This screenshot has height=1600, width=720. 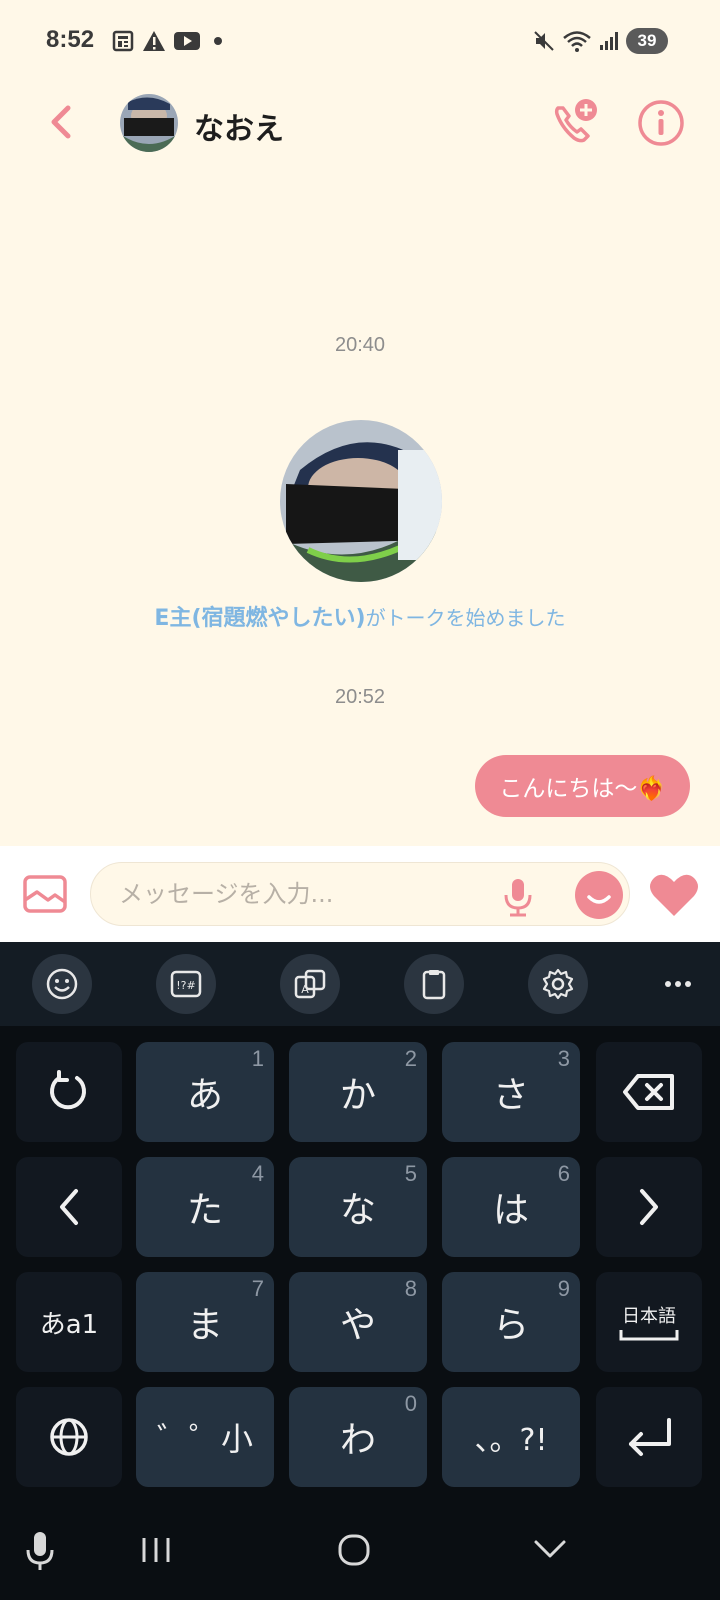 What do you see at coordinates (204, 1325) in the screenshot?
I see `key-label: ま` at bounding box center [204, 1325].